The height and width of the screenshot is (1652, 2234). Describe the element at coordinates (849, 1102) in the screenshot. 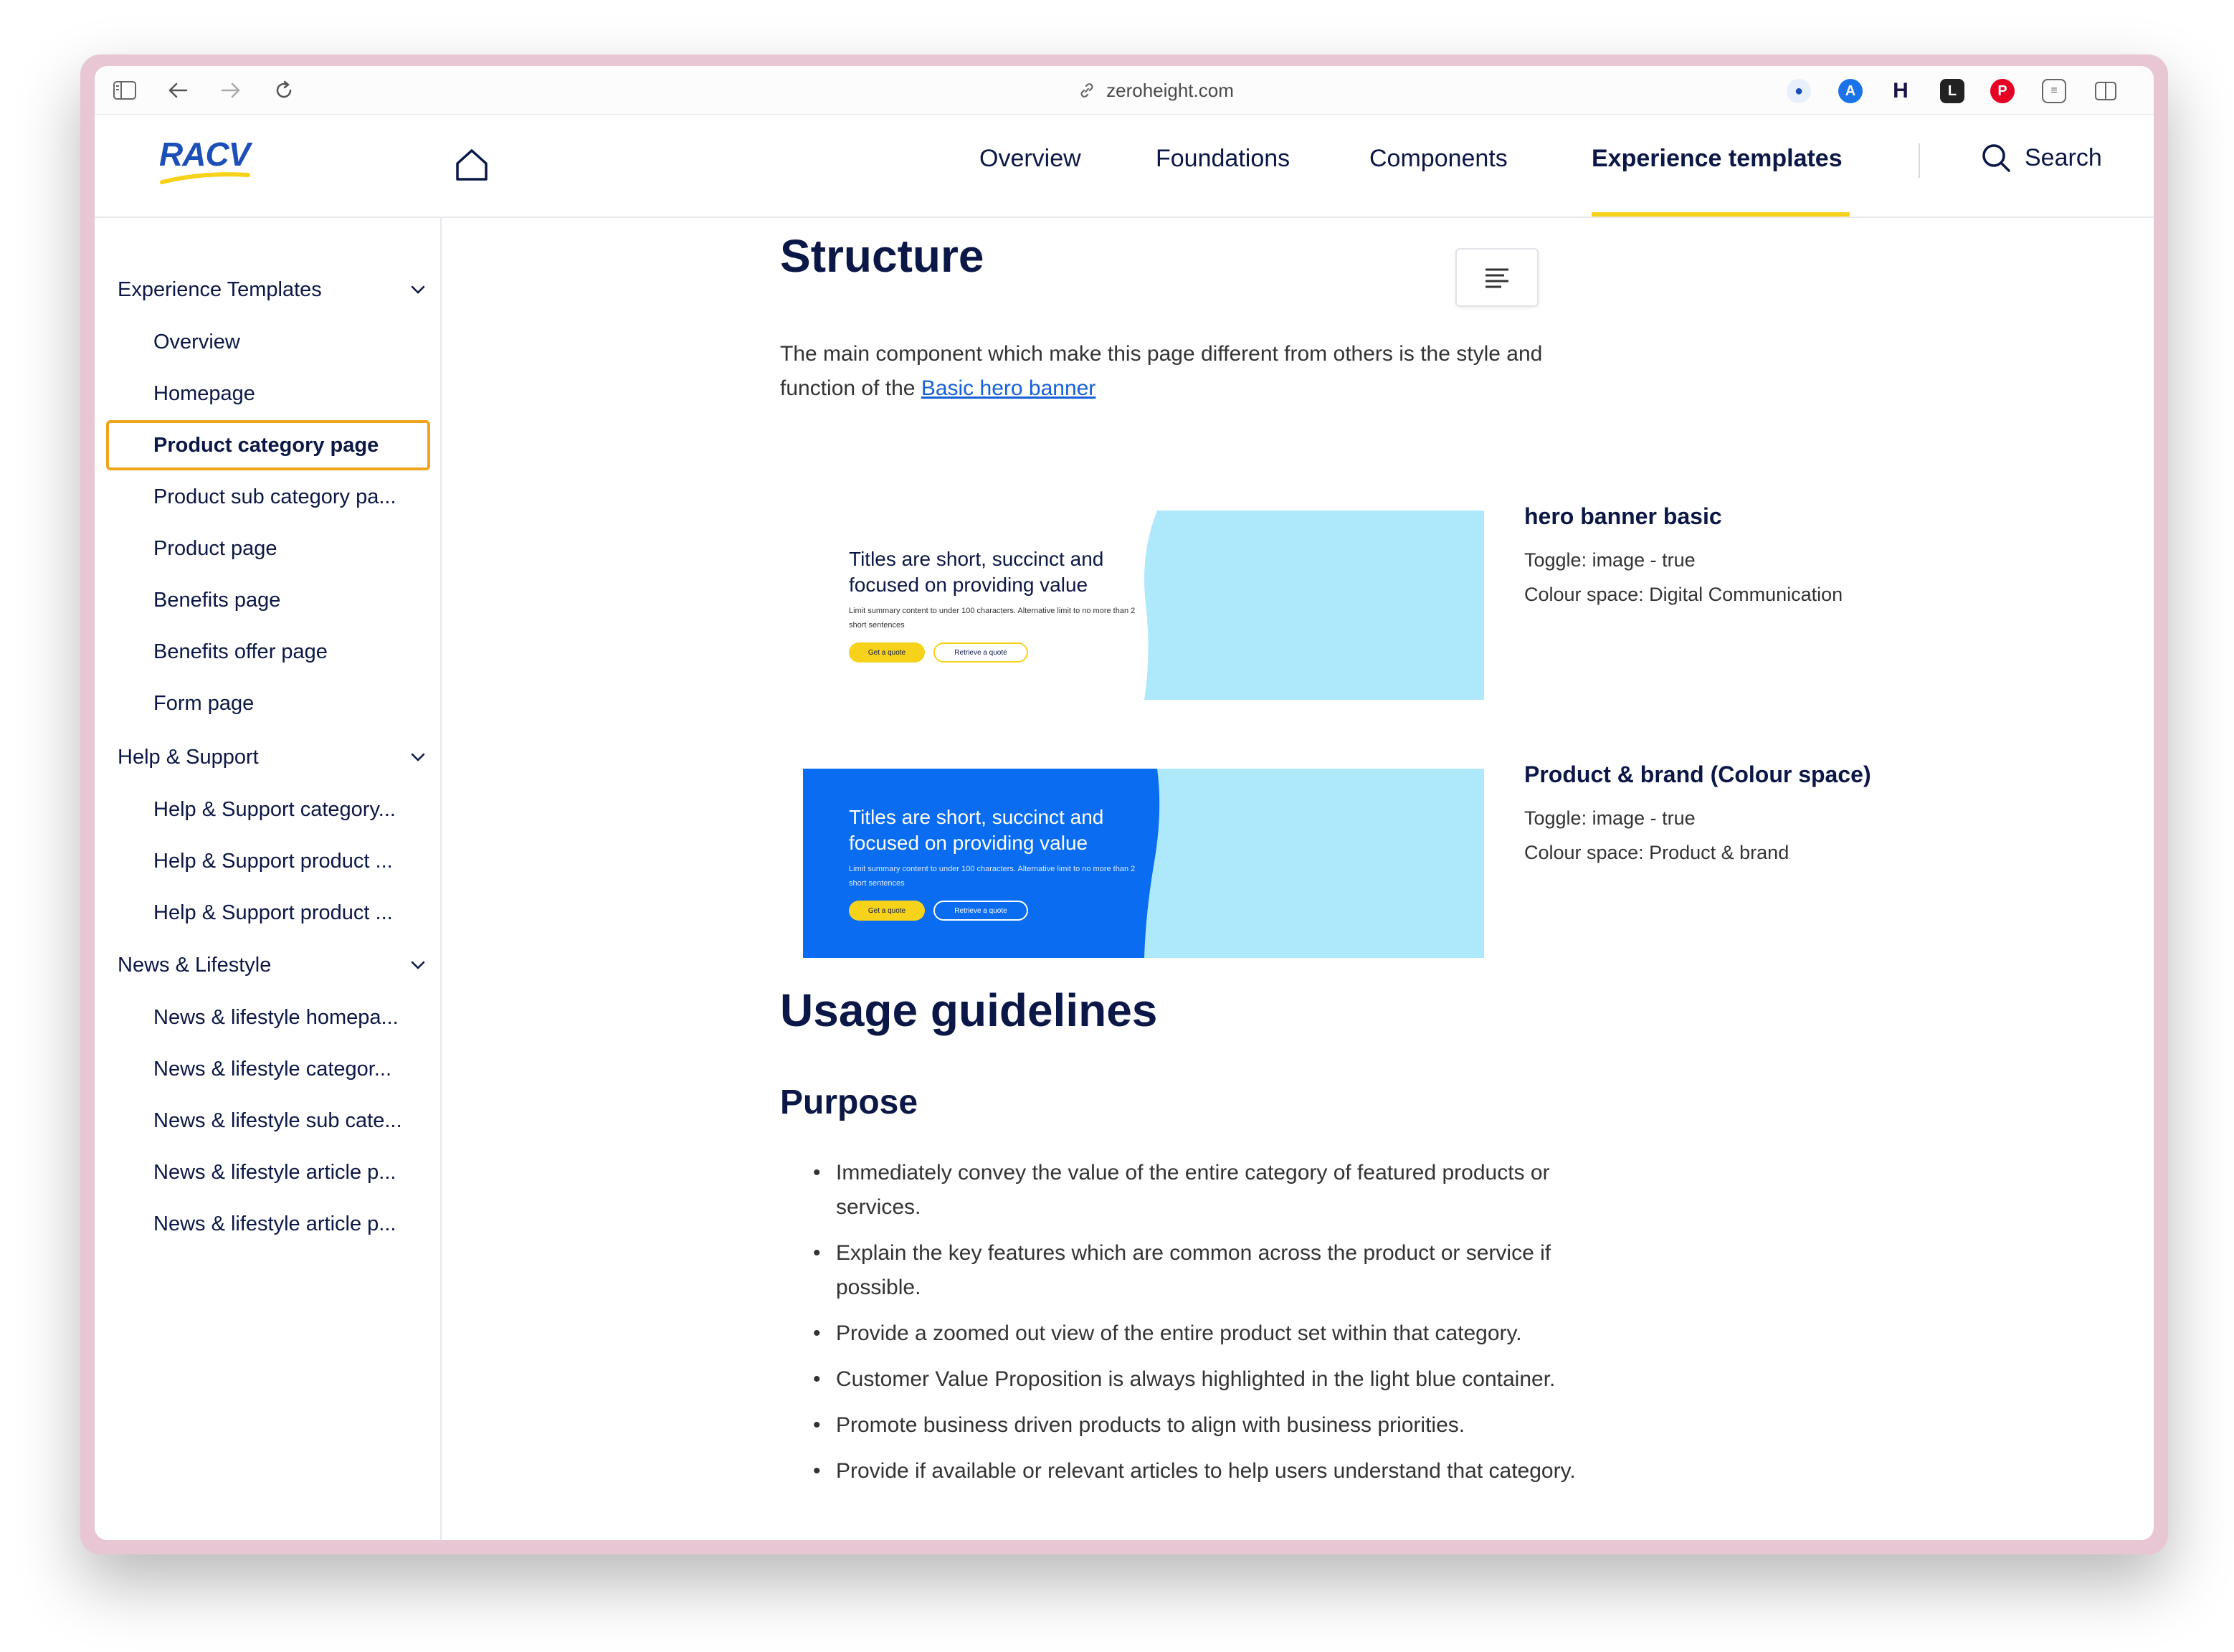

I see `purpose-heading: Purpose` at that location.